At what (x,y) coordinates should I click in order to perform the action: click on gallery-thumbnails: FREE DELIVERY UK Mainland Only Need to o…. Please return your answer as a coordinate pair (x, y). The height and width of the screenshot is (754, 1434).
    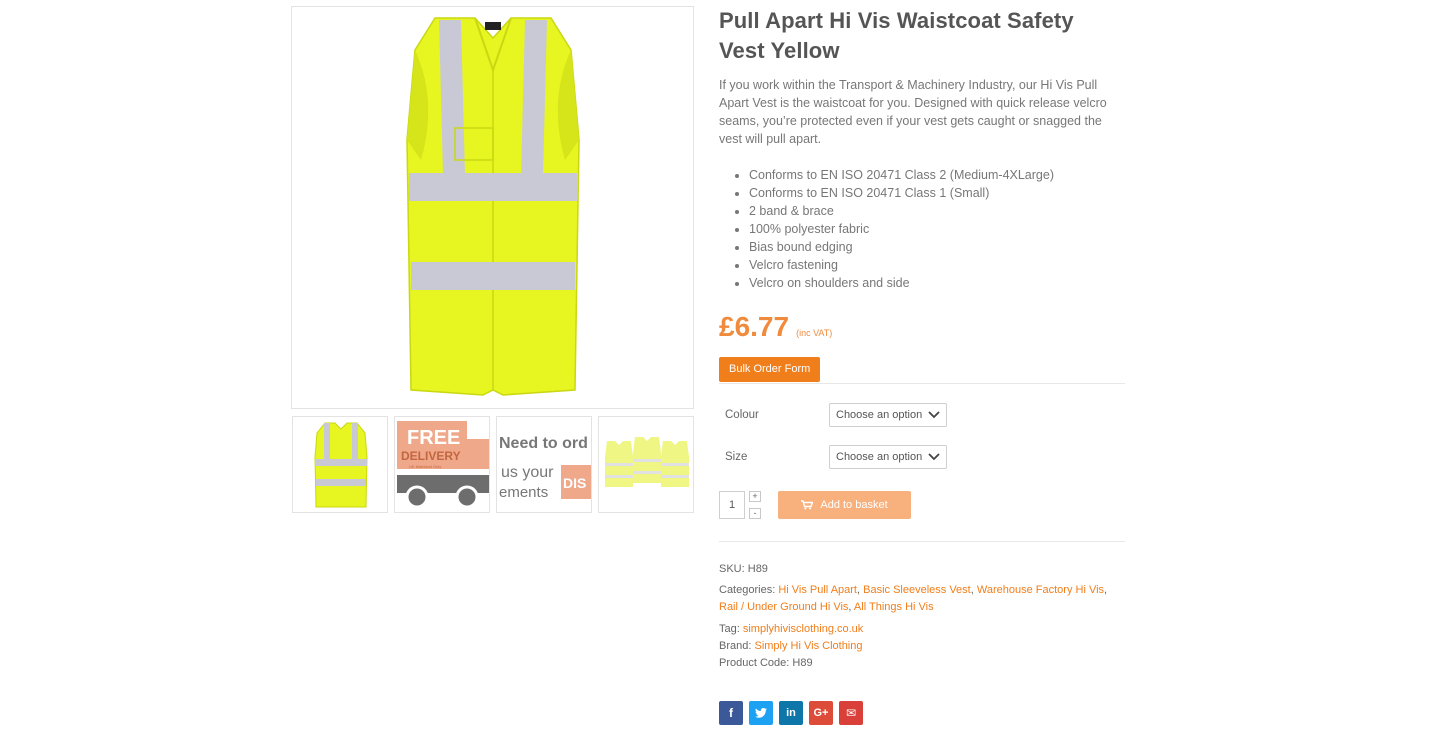
    Looking at the image, I should click on (493, 464).